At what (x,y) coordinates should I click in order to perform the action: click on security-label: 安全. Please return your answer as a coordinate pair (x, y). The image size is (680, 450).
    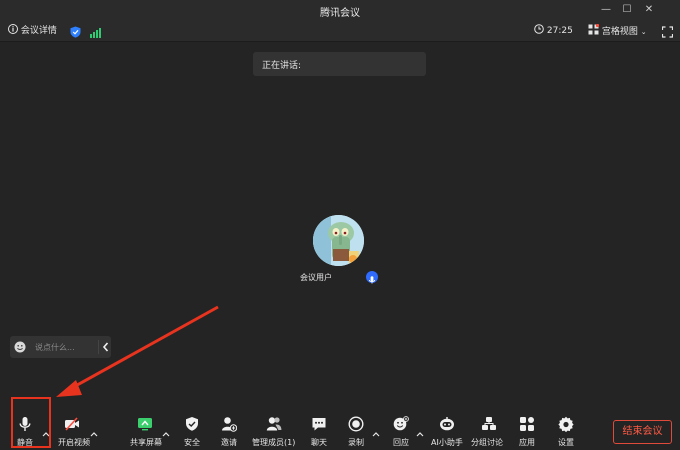
    Looking at the image, I should click on (192, 442).